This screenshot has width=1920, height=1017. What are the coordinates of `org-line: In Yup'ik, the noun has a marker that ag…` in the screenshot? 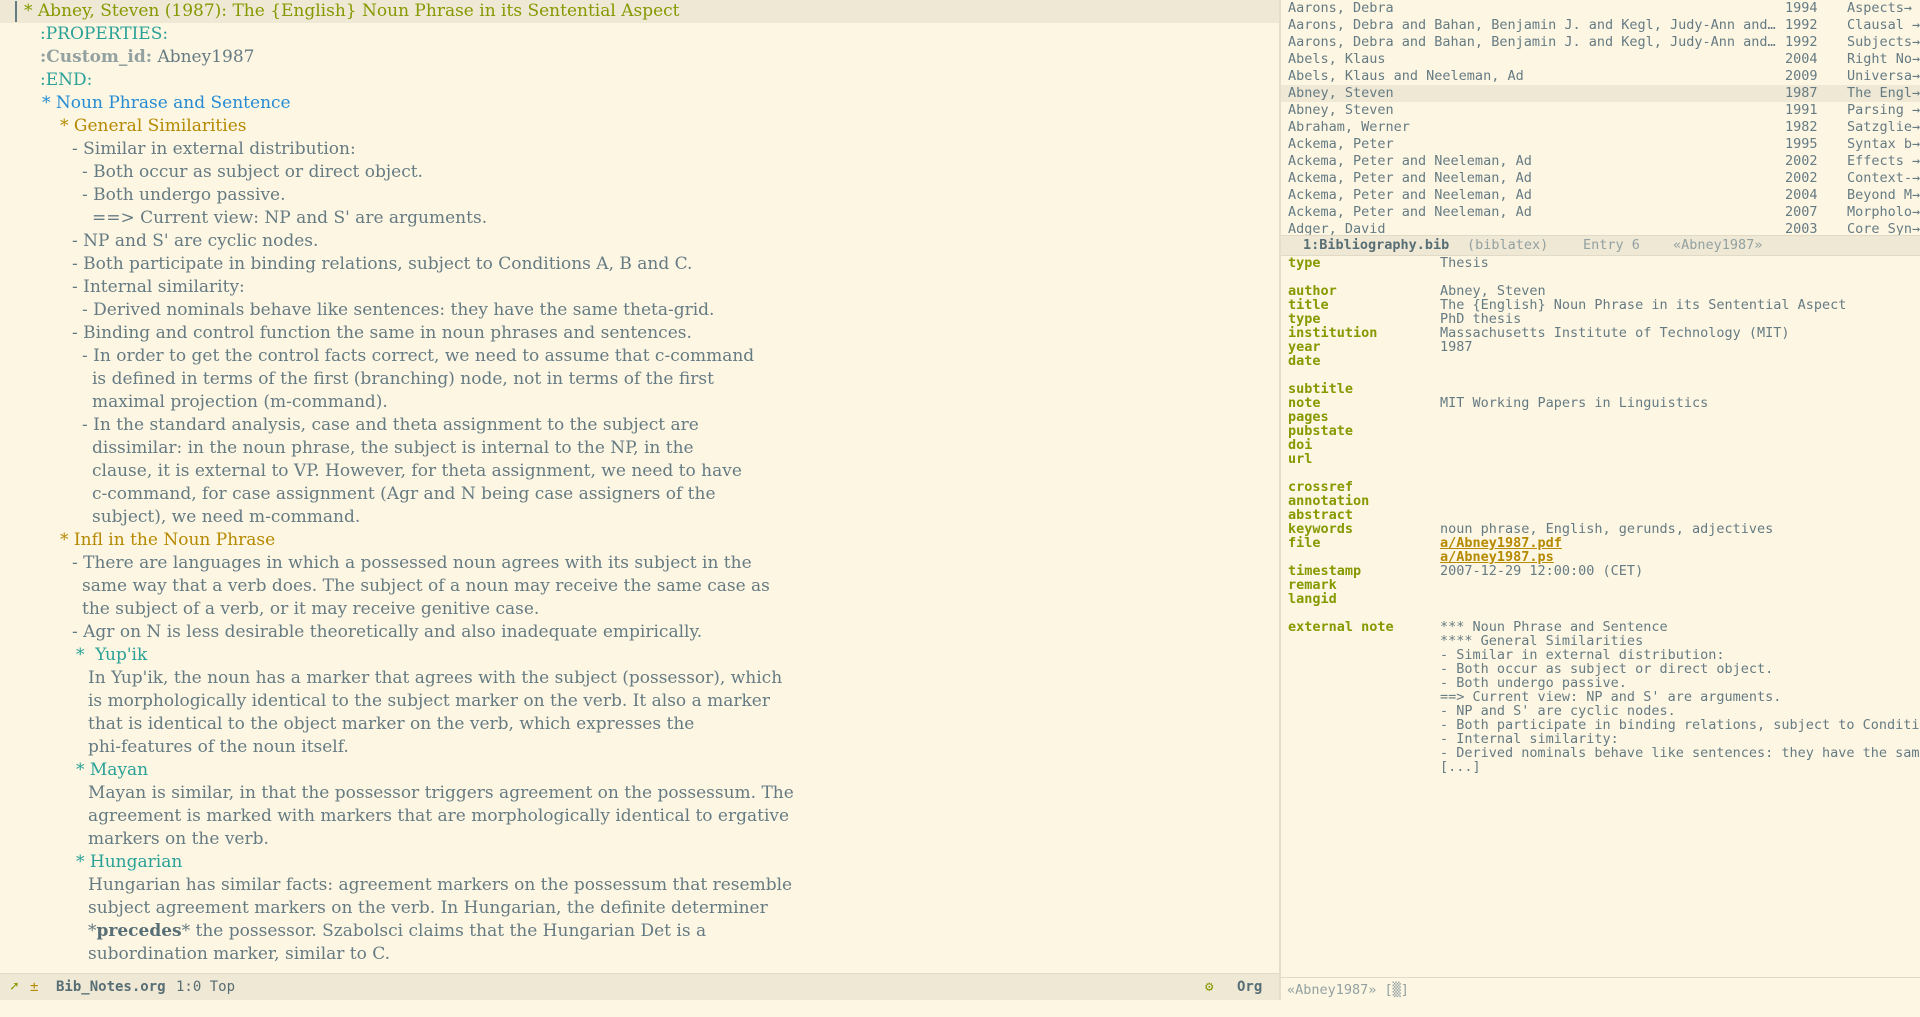 It's located at (639, 678).